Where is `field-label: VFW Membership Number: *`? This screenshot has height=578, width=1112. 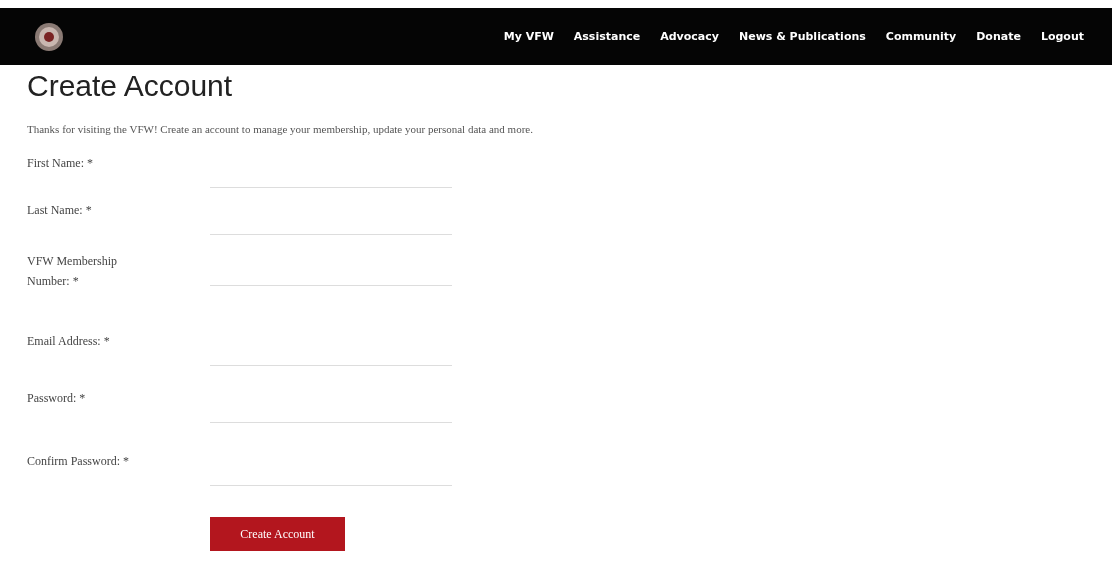
field-label: VFW Membership Number: * is located at coordinates (73, 271).